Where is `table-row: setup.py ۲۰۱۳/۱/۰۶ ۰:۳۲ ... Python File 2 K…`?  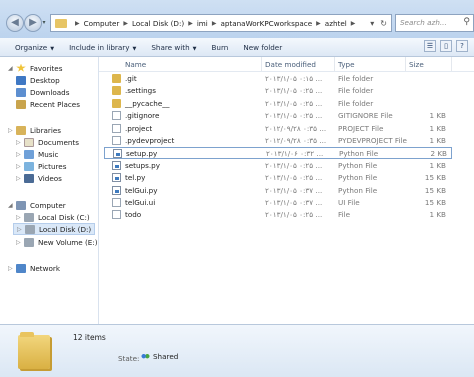 table-row: setup.py ۲۰۱۳/۱/۰۶ ۰:۳۲ ... Python File 2 K… is located at coordinates (278, 153).